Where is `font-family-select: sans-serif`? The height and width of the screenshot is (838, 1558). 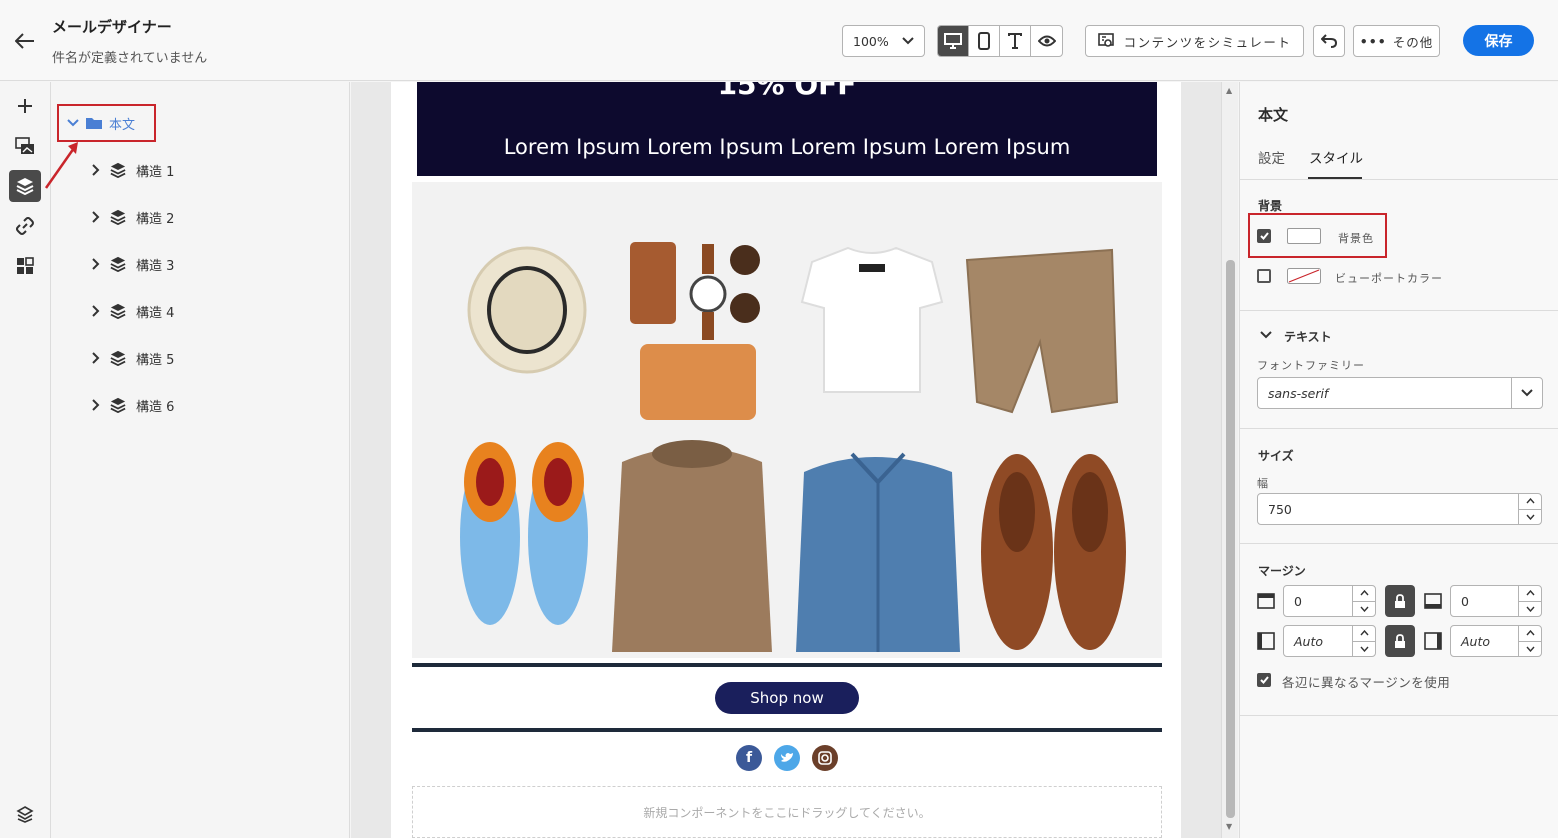 font-family-select: sans-serif is located at coordinates (1384, 393).